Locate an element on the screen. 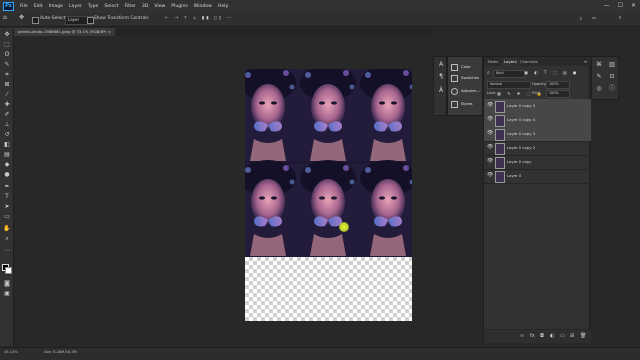 The width and height of the screenshot is (640, 360). menu-plugins: Plugins is located at coordinates (179, 6).